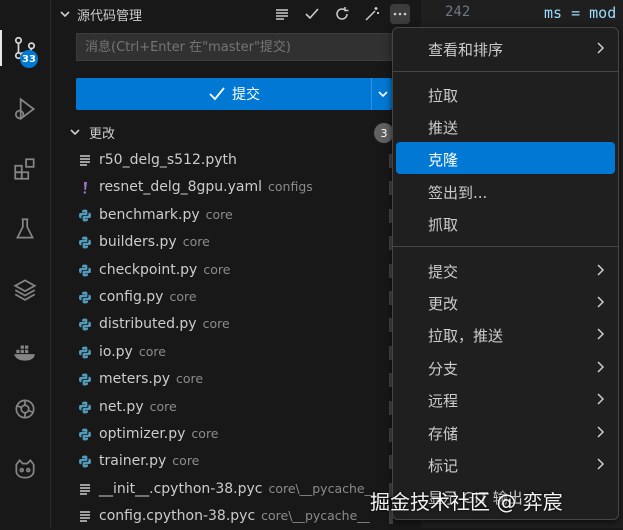 The width and height of the screenshot is (623, 530). What do you see at coordinates (505, 223) in the screenshot?
I see `menu-item: 抓取` at bounding box center [505, 223].